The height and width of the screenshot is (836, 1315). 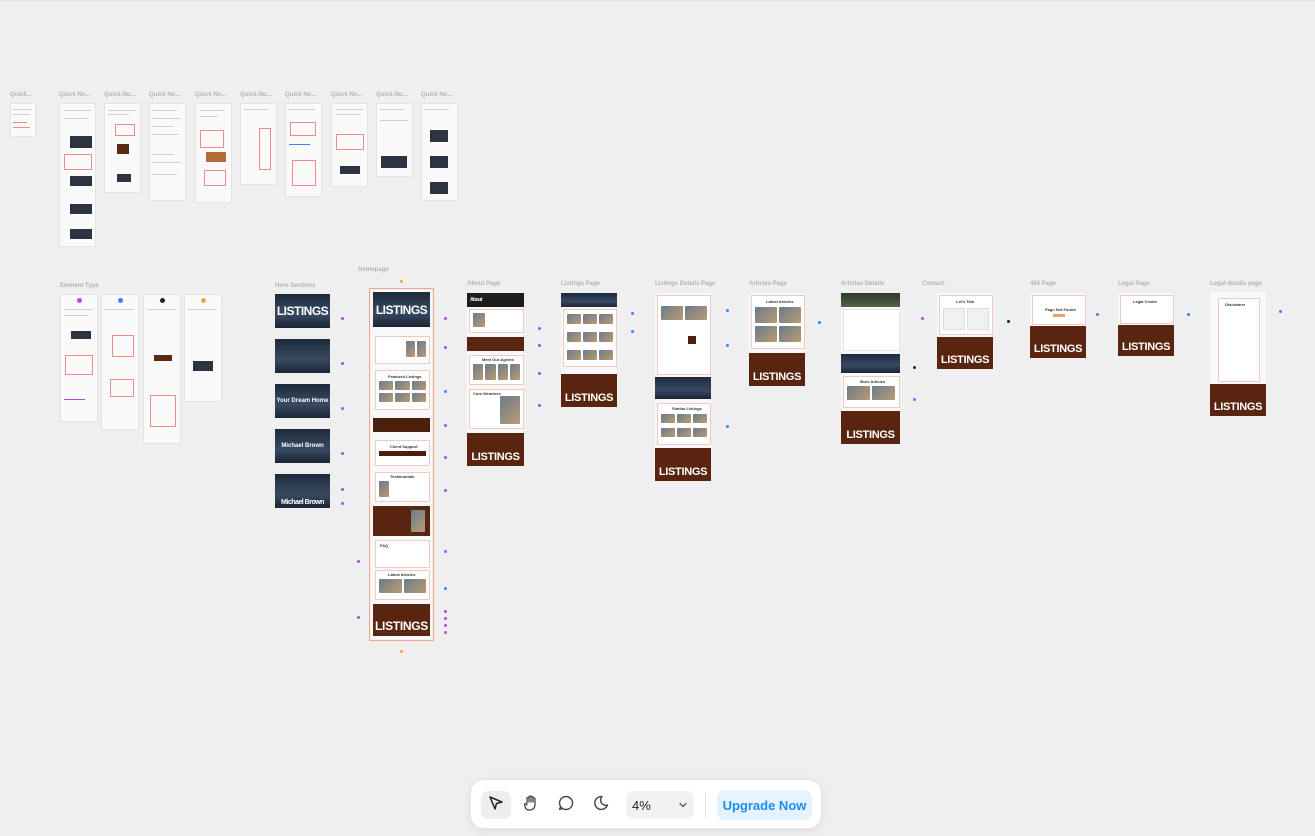 What do you see at coordinates (683, 464) in the screenshot?
I see `details-footer: LISTINGS` at bounding box center [683, 464].